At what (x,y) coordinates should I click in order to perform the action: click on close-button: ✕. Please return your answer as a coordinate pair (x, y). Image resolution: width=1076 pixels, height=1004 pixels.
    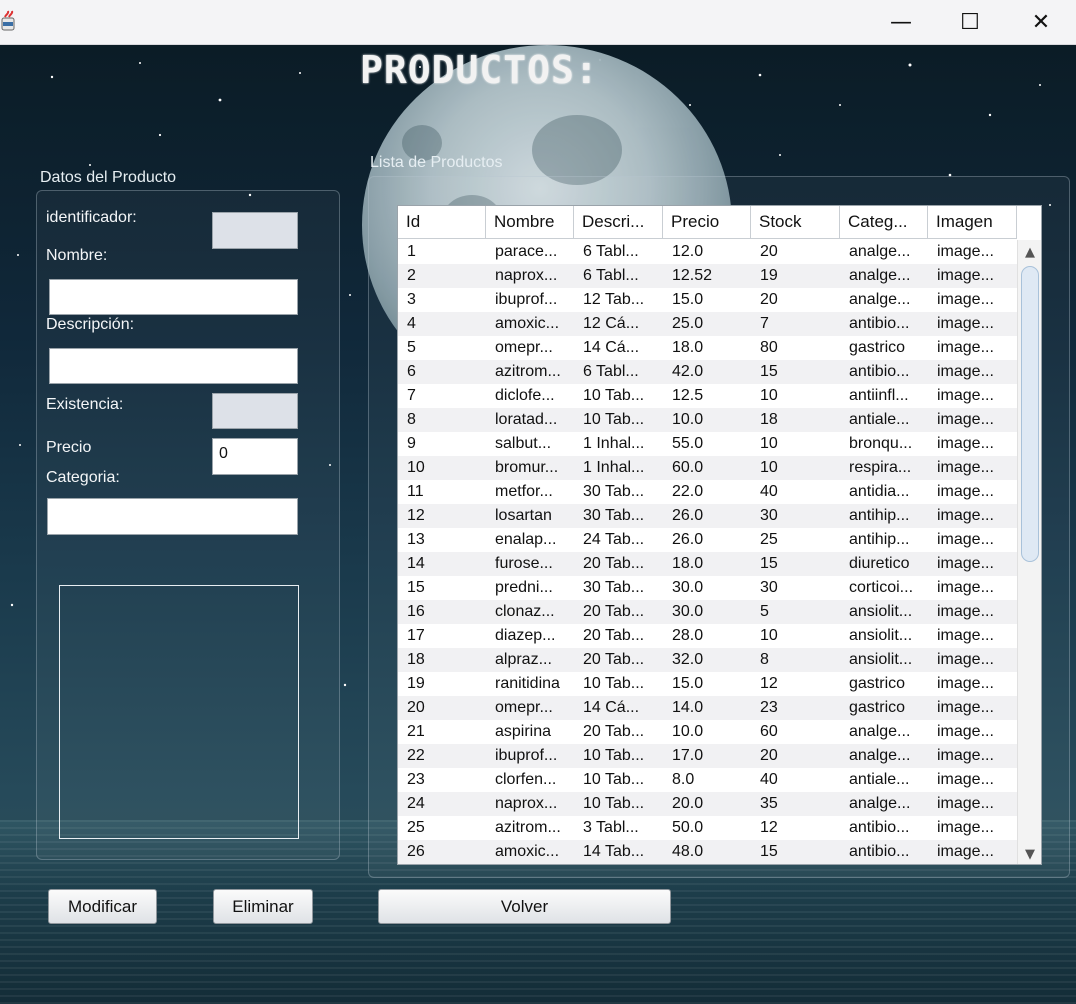
    Looking at the image, I should click on (1041, 22).